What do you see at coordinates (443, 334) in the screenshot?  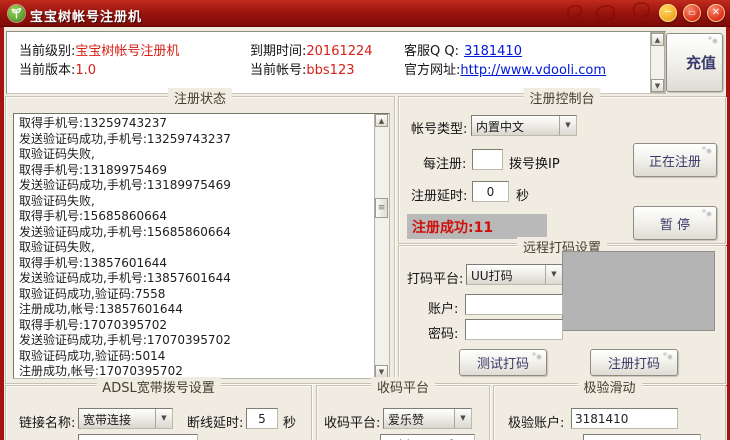 I see `captcha-pass-label: 密码:` at bounding box center [443, 334].